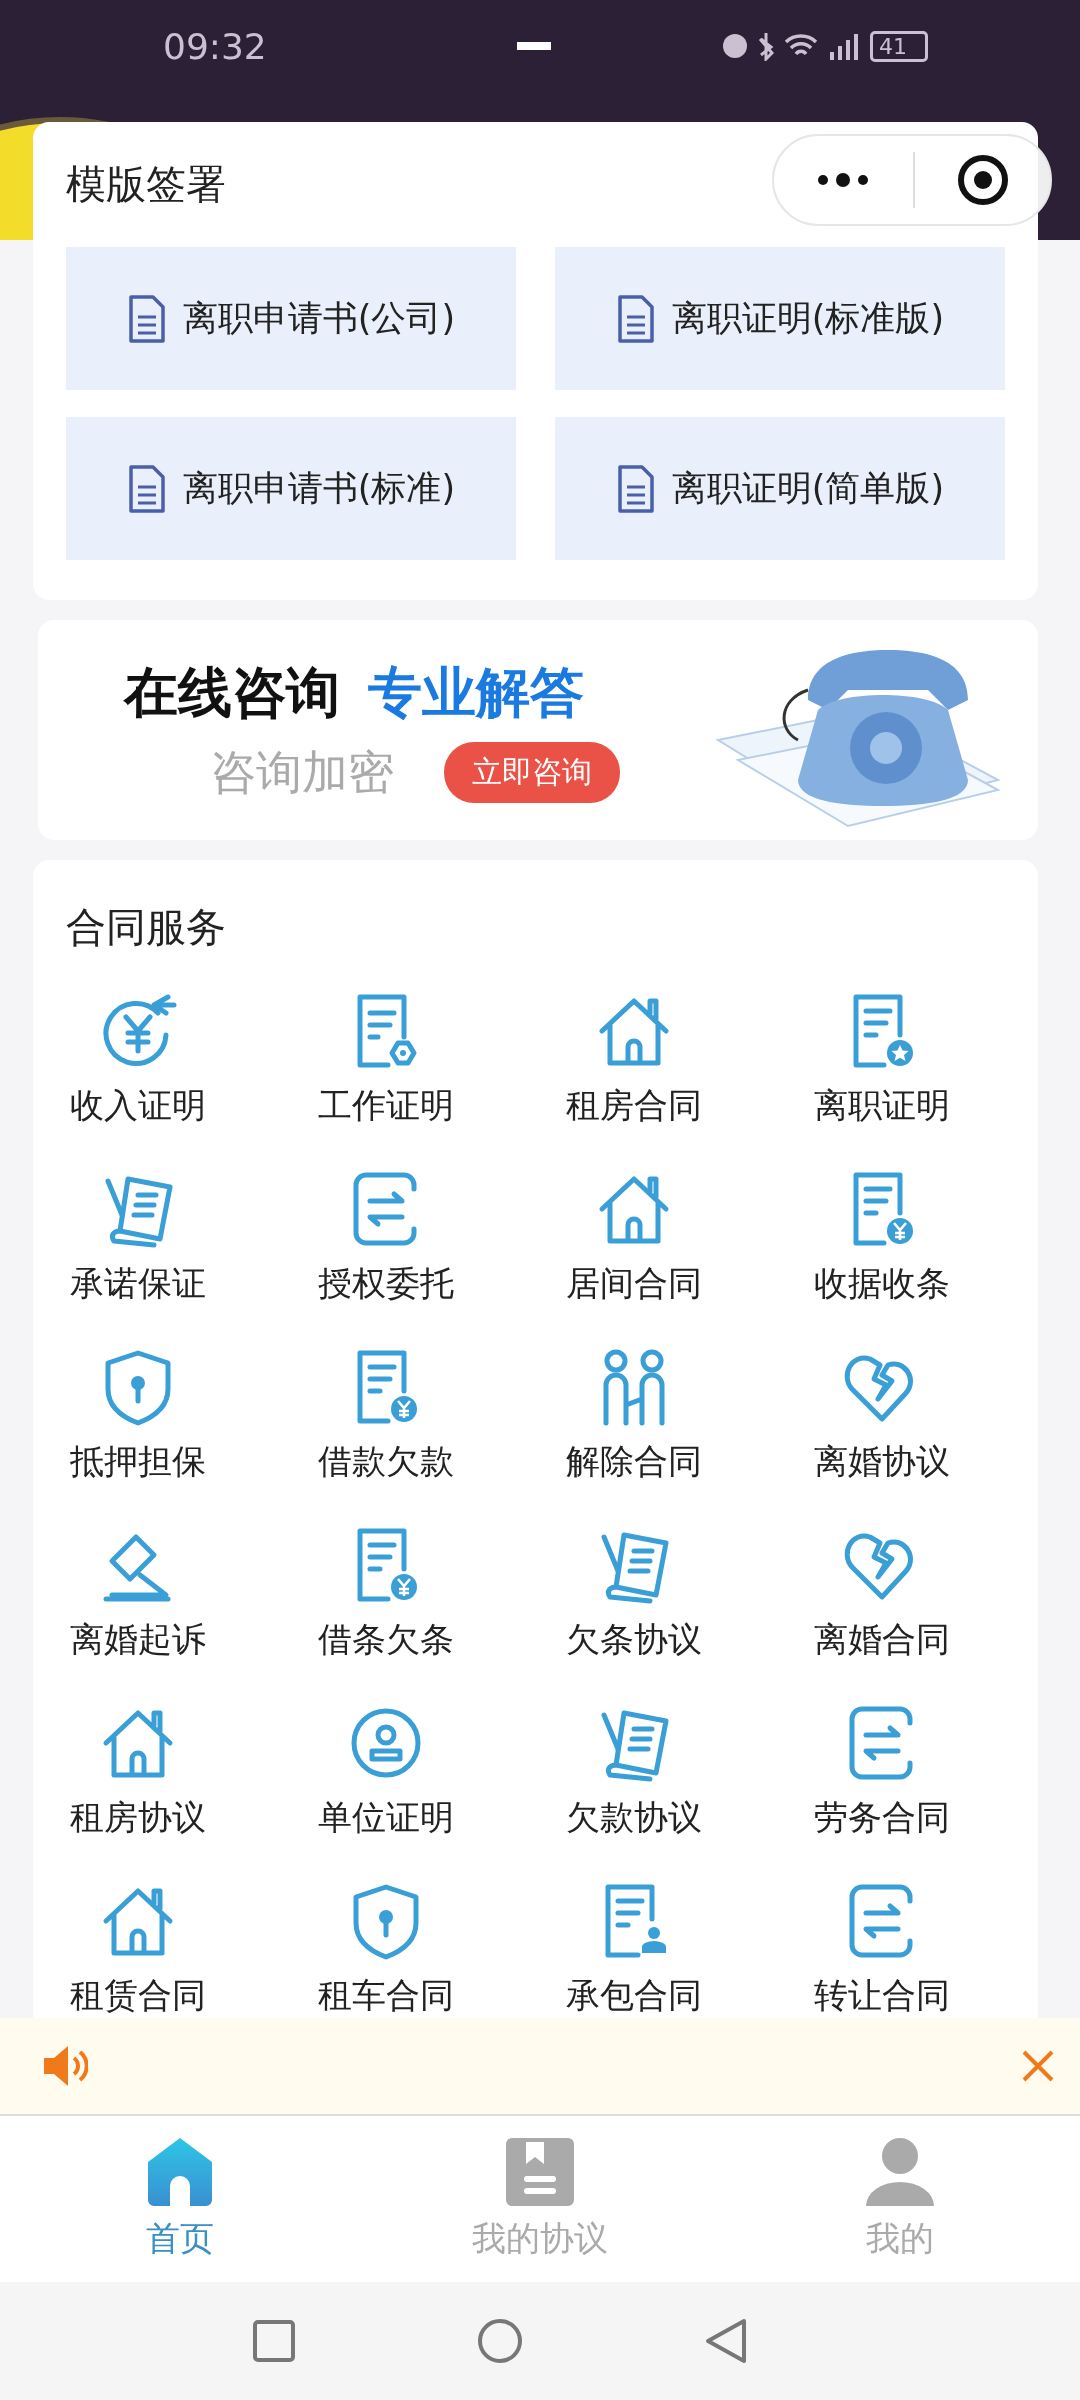  What do you see at coordinates (766, 46) in the screenshot?
I see `bluetooth-icon` at bounding box center [766, 46].